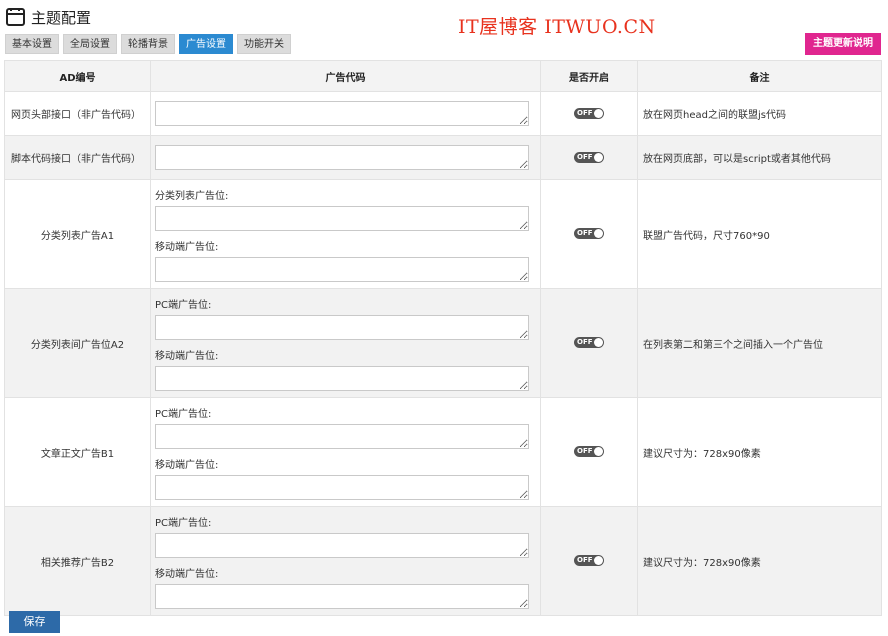  What do you see at coordinates (34, 622) in the screenshot?
I see `save-button: 保存` at bounding box center [34, 622].